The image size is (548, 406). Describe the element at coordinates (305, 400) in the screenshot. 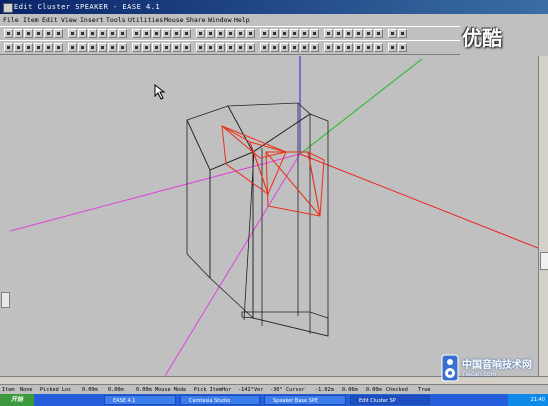

I see `task-speaker-base: Speaker Base SPE` at that location.